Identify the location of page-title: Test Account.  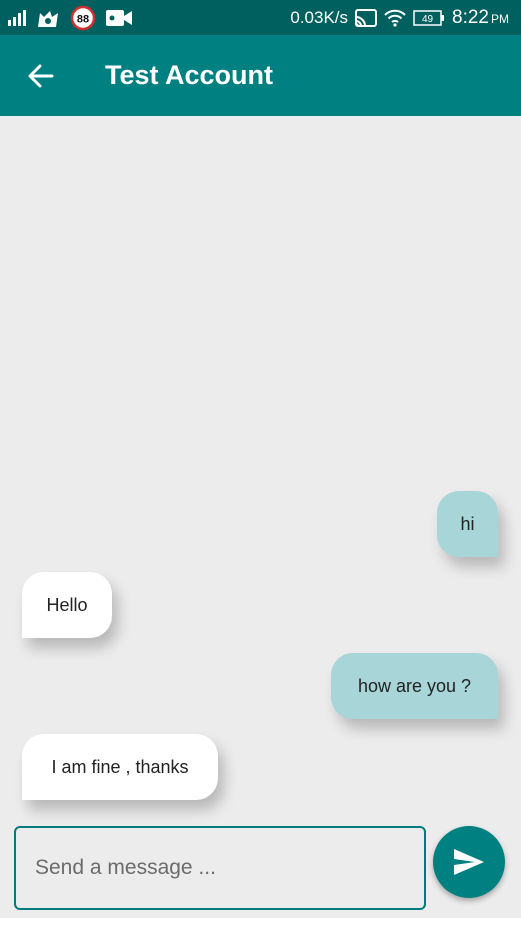
(189, 75).